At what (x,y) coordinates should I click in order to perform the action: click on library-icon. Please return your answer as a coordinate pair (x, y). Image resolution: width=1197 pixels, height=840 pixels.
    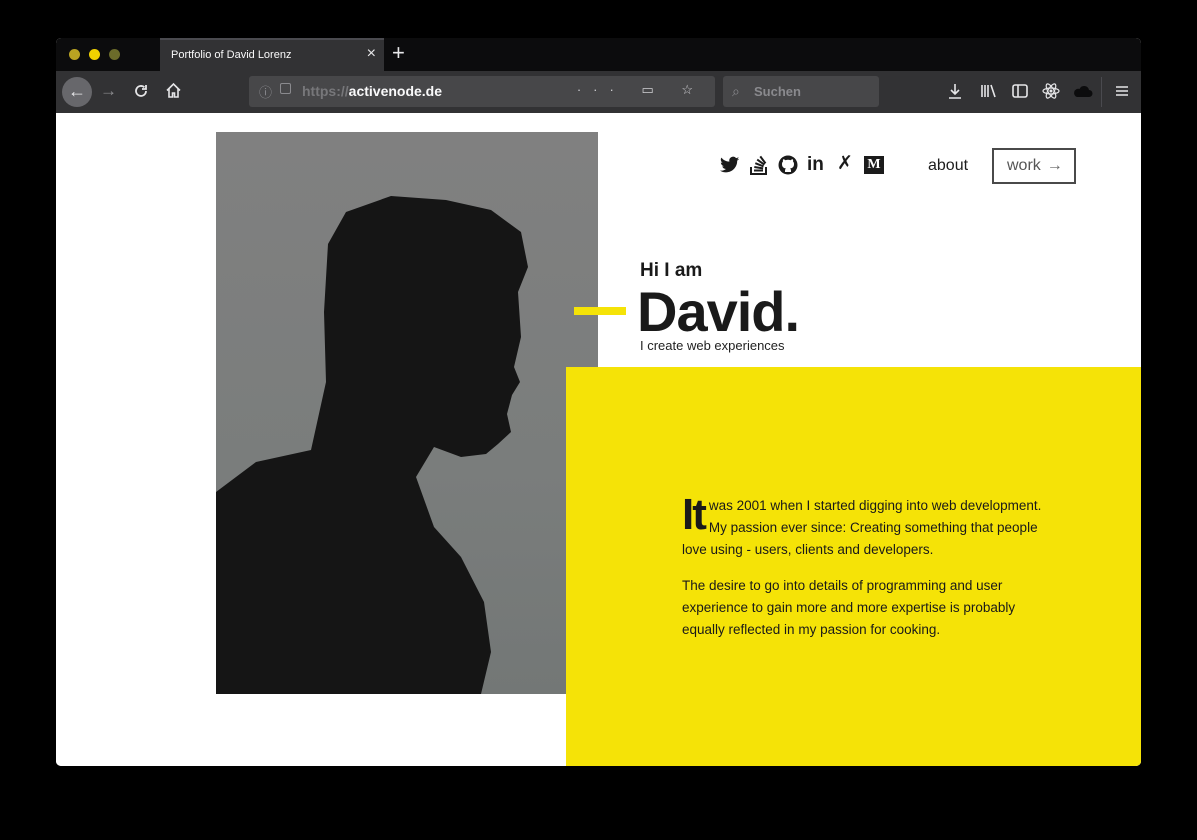
    Looking at the image, I should click on (988, 91).